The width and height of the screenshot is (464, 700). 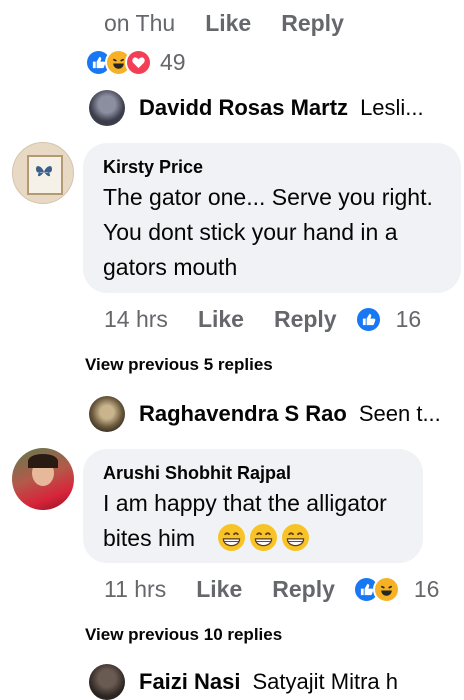 I want to click on comment-text-line: I am happy that the alligator, so click(x=245, y=503).